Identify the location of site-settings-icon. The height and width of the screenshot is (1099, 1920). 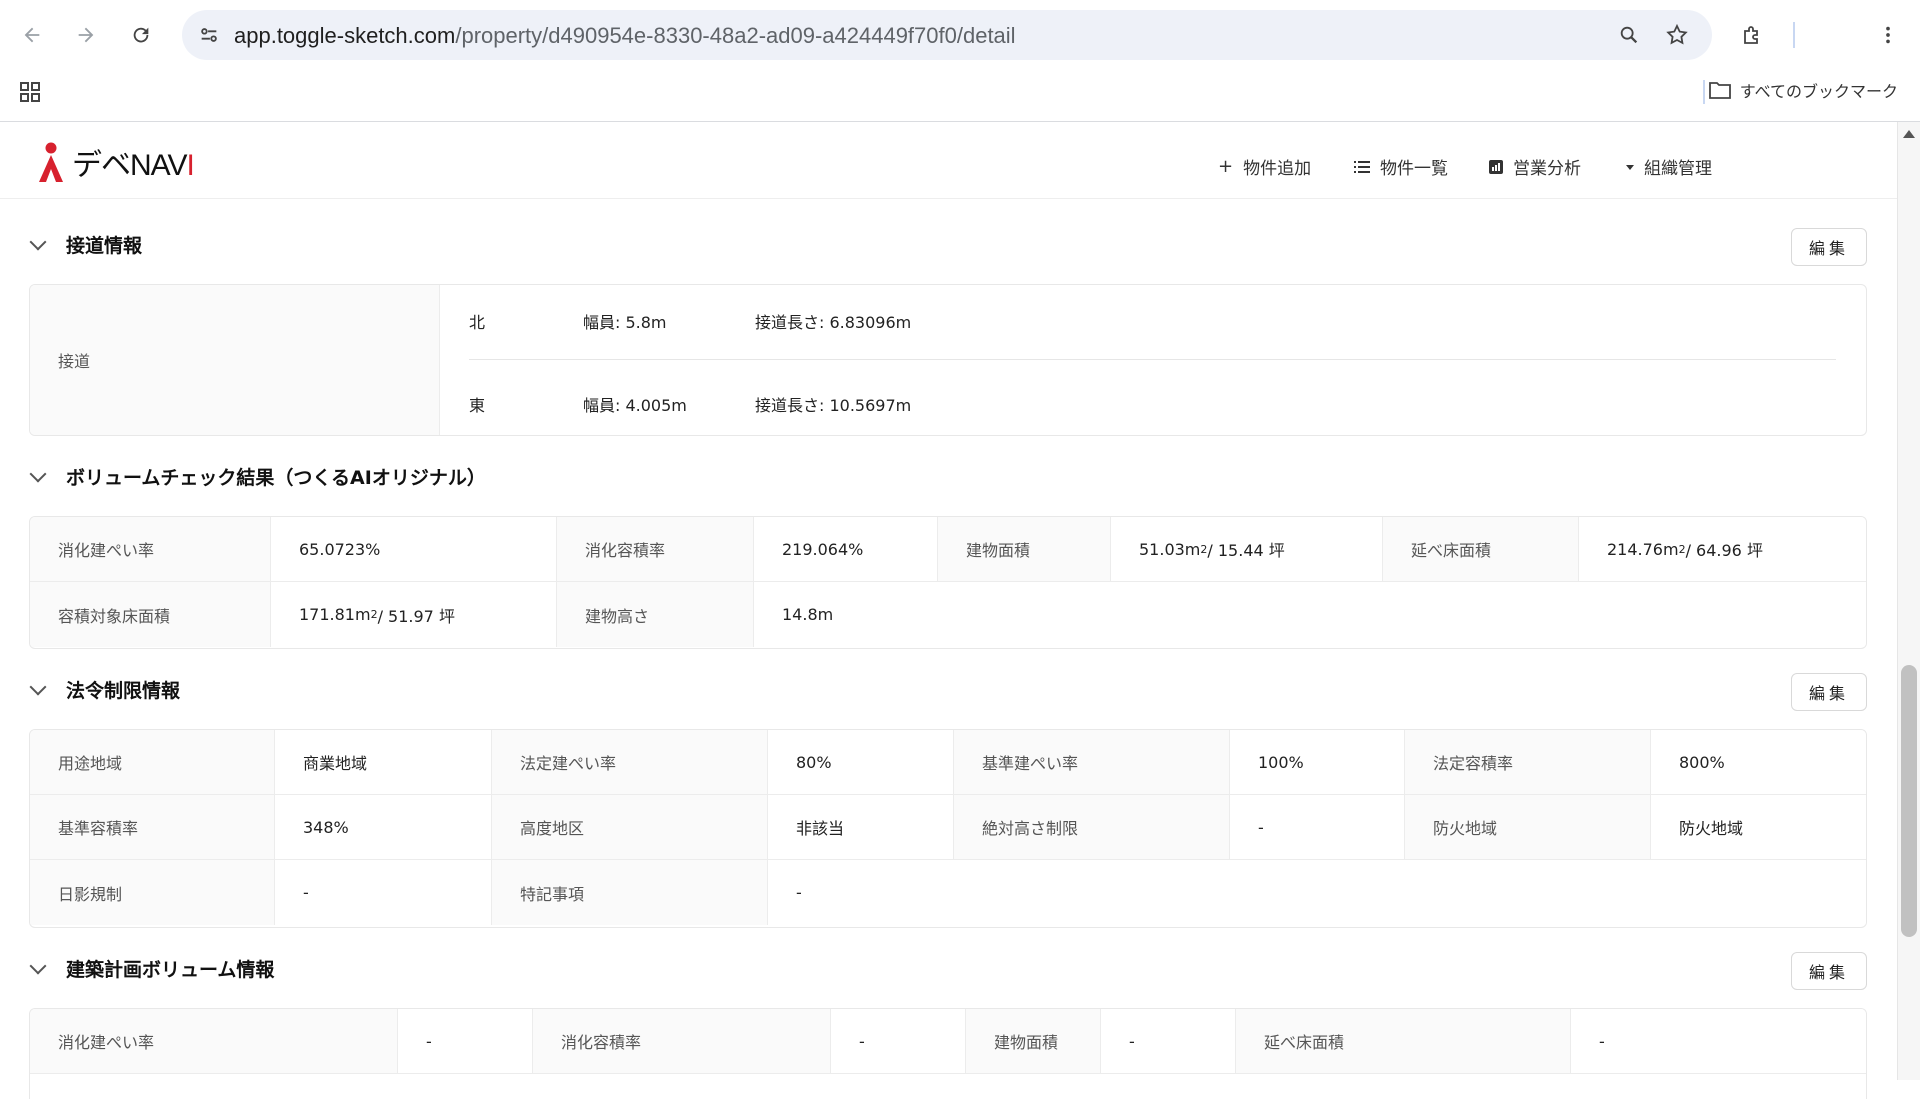
(209, 35).